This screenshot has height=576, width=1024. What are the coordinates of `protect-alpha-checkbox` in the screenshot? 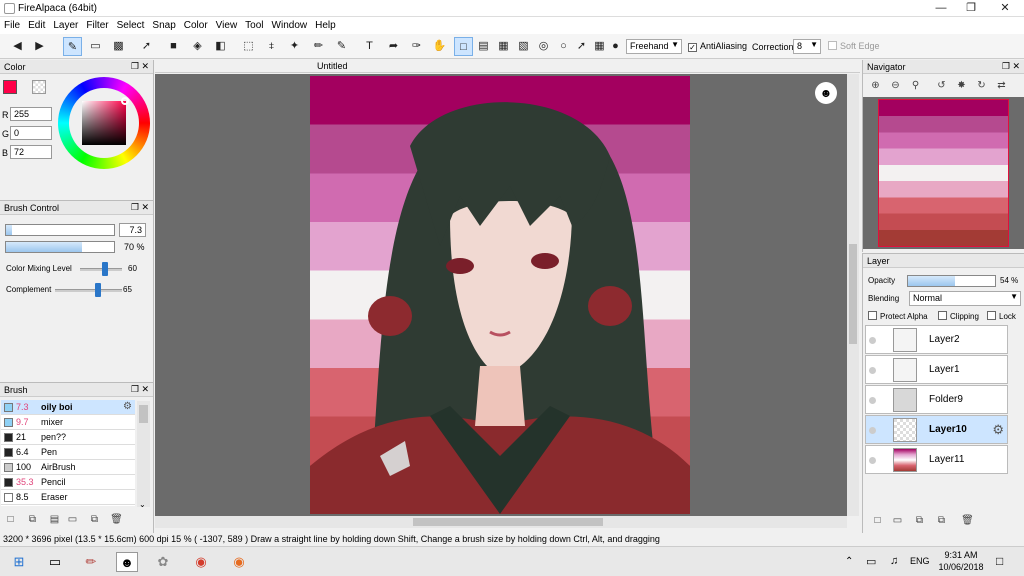 It's located at (872, 315).